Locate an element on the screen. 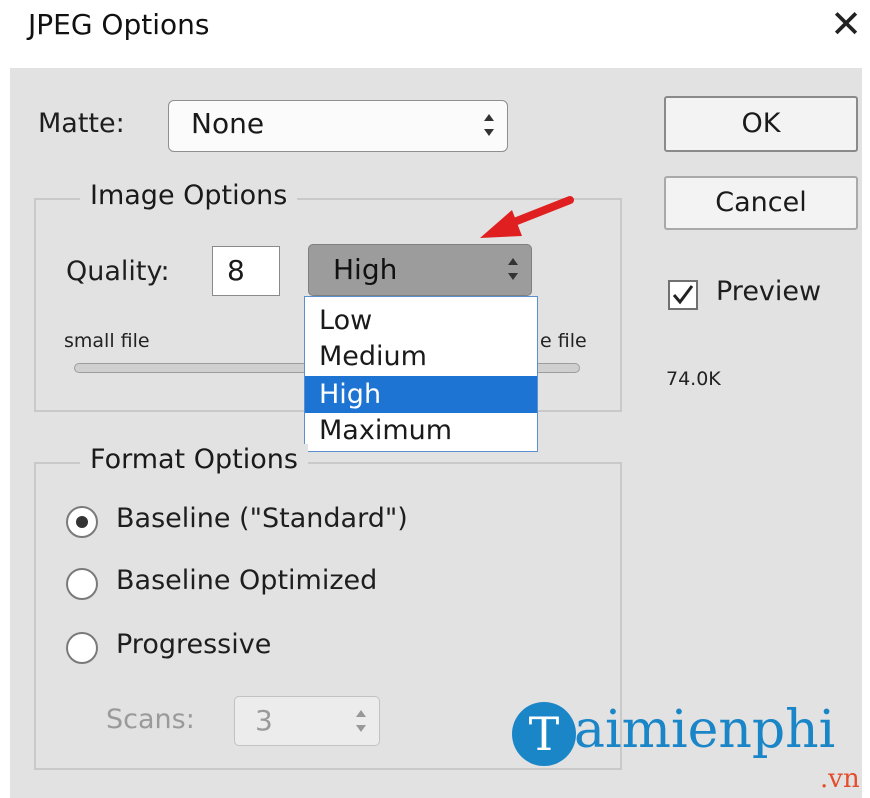  radio-label-baseline-optimized: Baseline Optimized is located at coordinates (247, 580).